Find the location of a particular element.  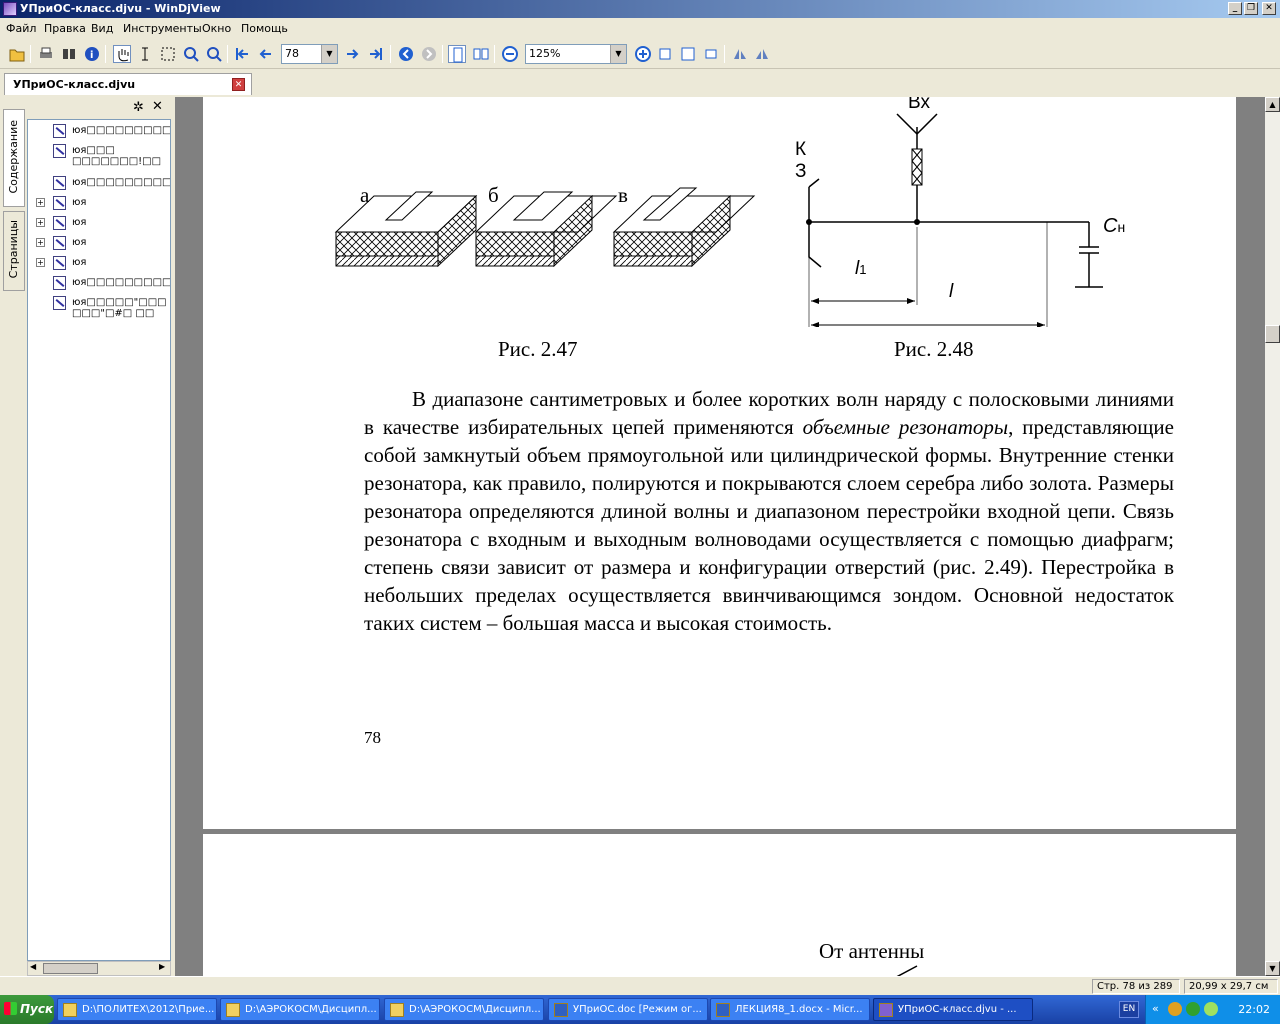

fig48-label-cn-sub: н is located at coordinates (1121, 227).